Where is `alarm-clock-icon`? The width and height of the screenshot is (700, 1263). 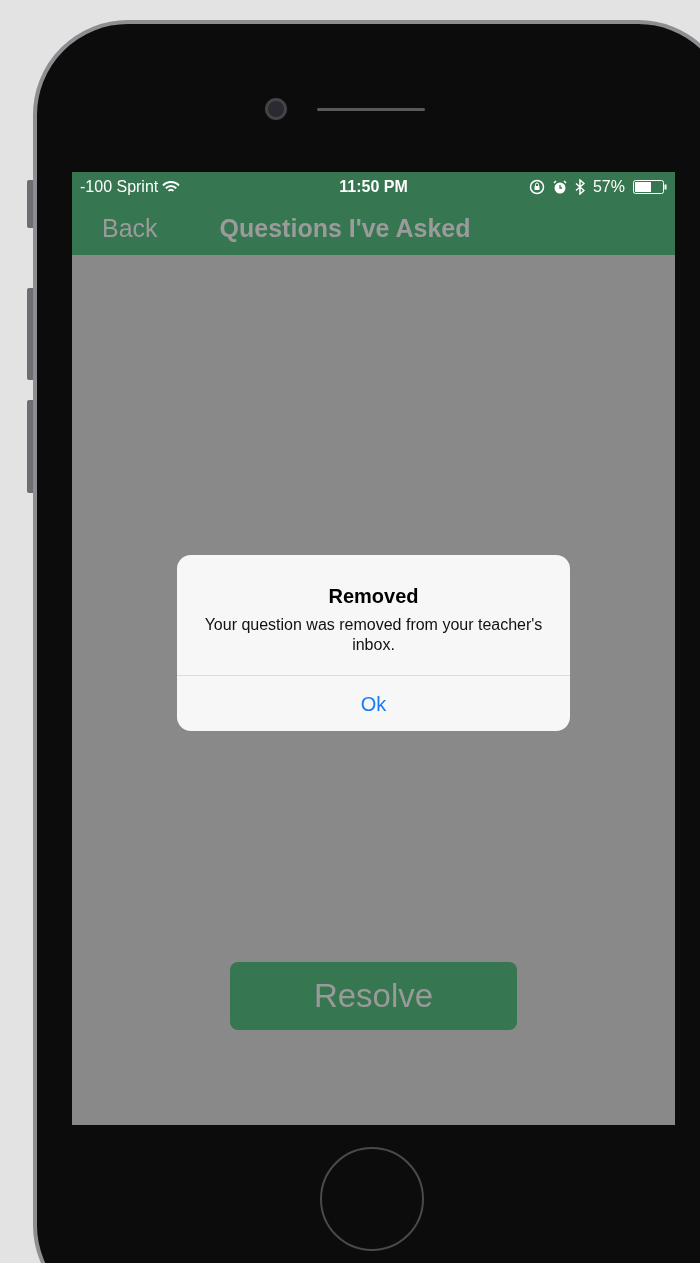 alarm-clock-icon is located at coordinates (559, 187).